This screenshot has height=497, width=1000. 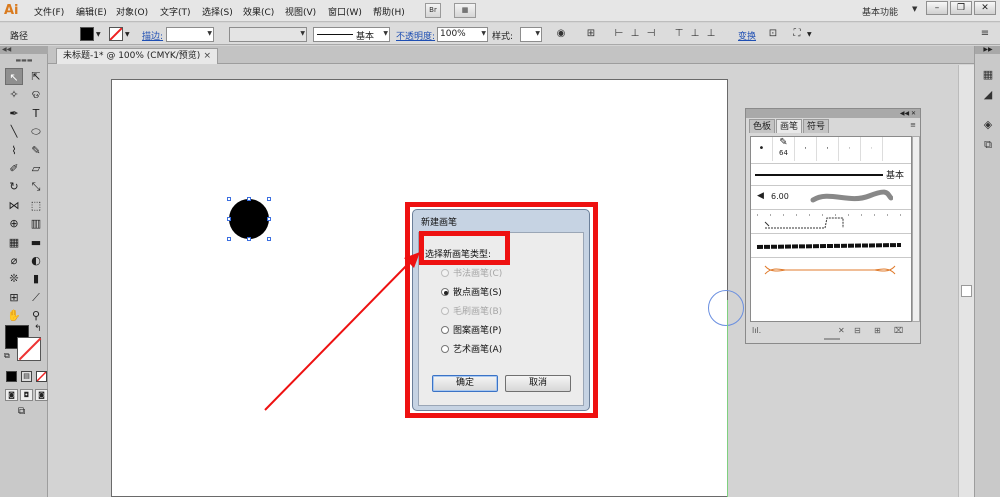 I want to click on workspace-switcher-label: 基本功能, so click(x=880, y=11).